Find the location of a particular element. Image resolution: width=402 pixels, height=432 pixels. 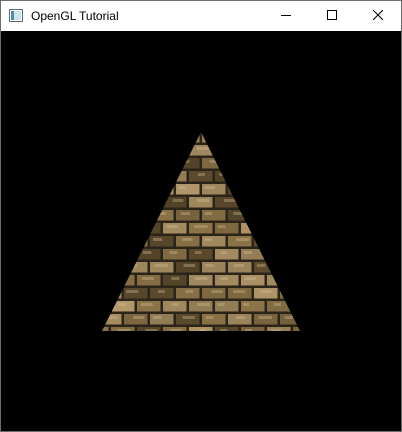

app-window-icon is located at coordinates (16, 15).